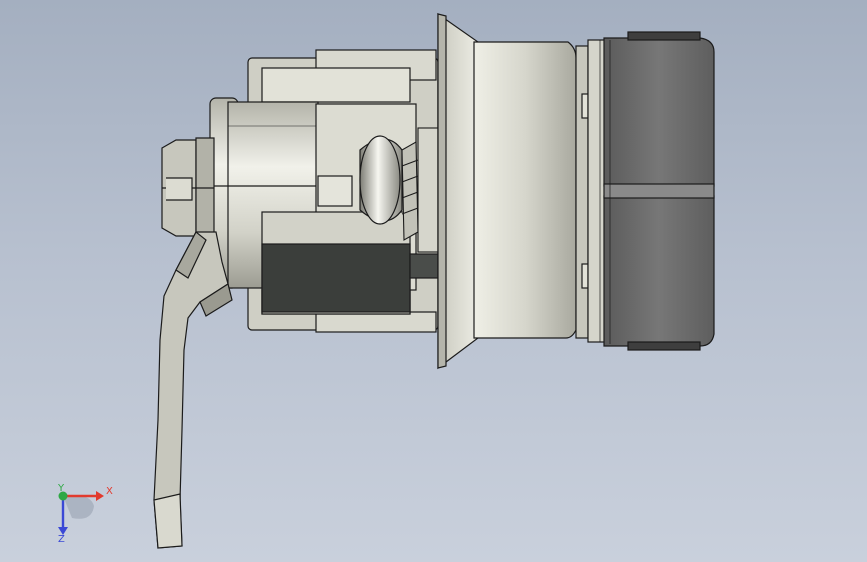  Describe the element at coordinates (100, 496) in the screenshot. I see `x-axis-arrow` at that location.